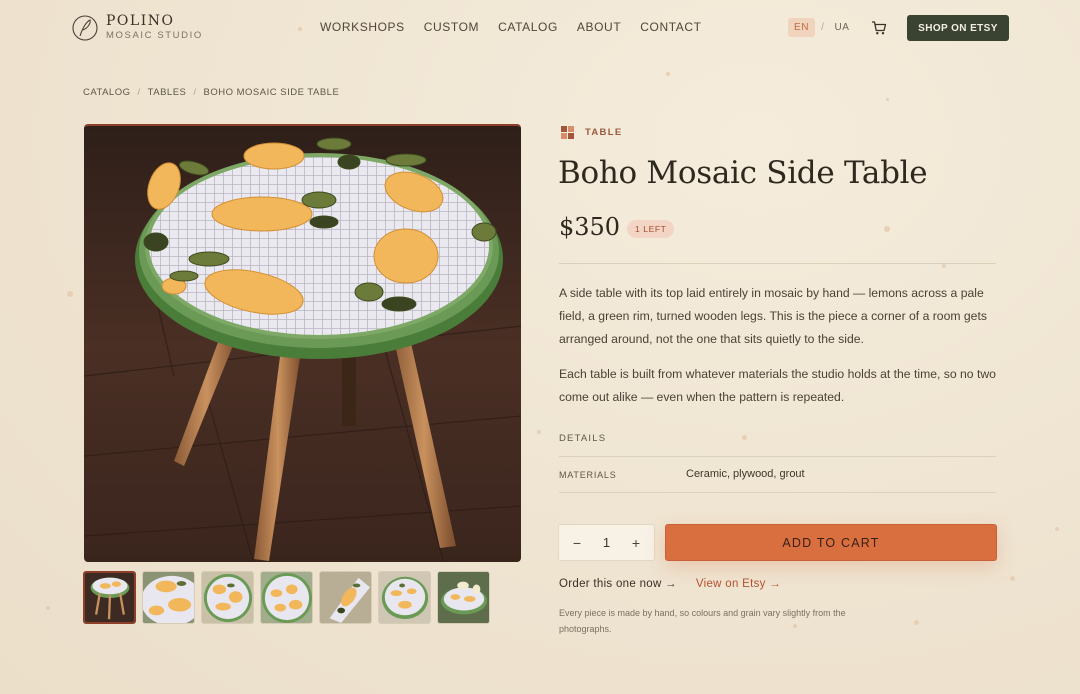 This screenshot has width=1080, height=694. I want to click on thumbnail-strip, so click(286, 597).